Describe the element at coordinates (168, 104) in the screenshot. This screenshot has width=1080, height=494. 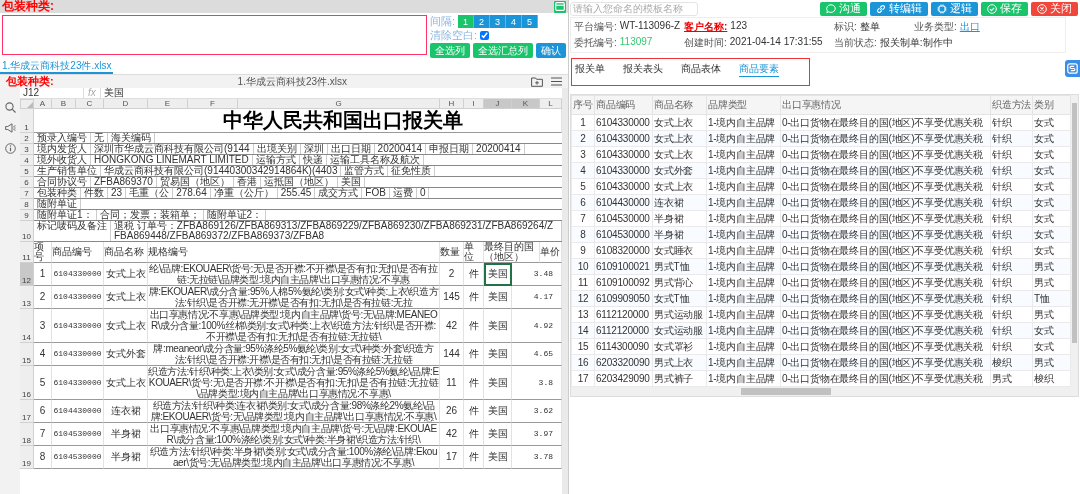
I see `column-header: E` at that location.